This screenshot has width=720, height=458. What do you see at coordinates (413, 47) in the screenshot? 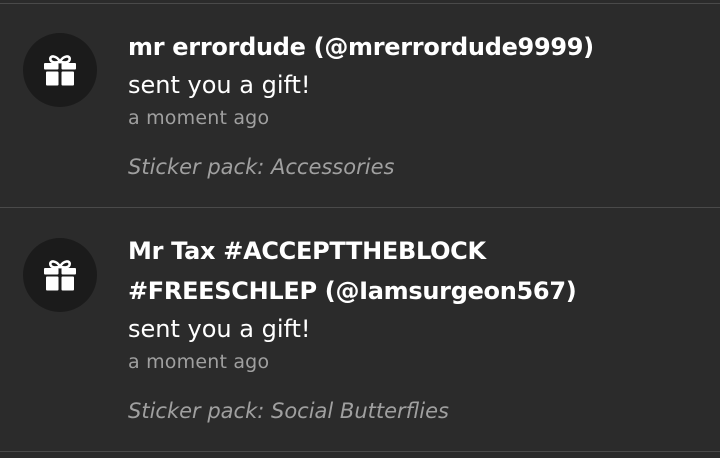
I see `sender-name: mr errordude (@mrerrordude9999)` at bounding box center [413, 47].